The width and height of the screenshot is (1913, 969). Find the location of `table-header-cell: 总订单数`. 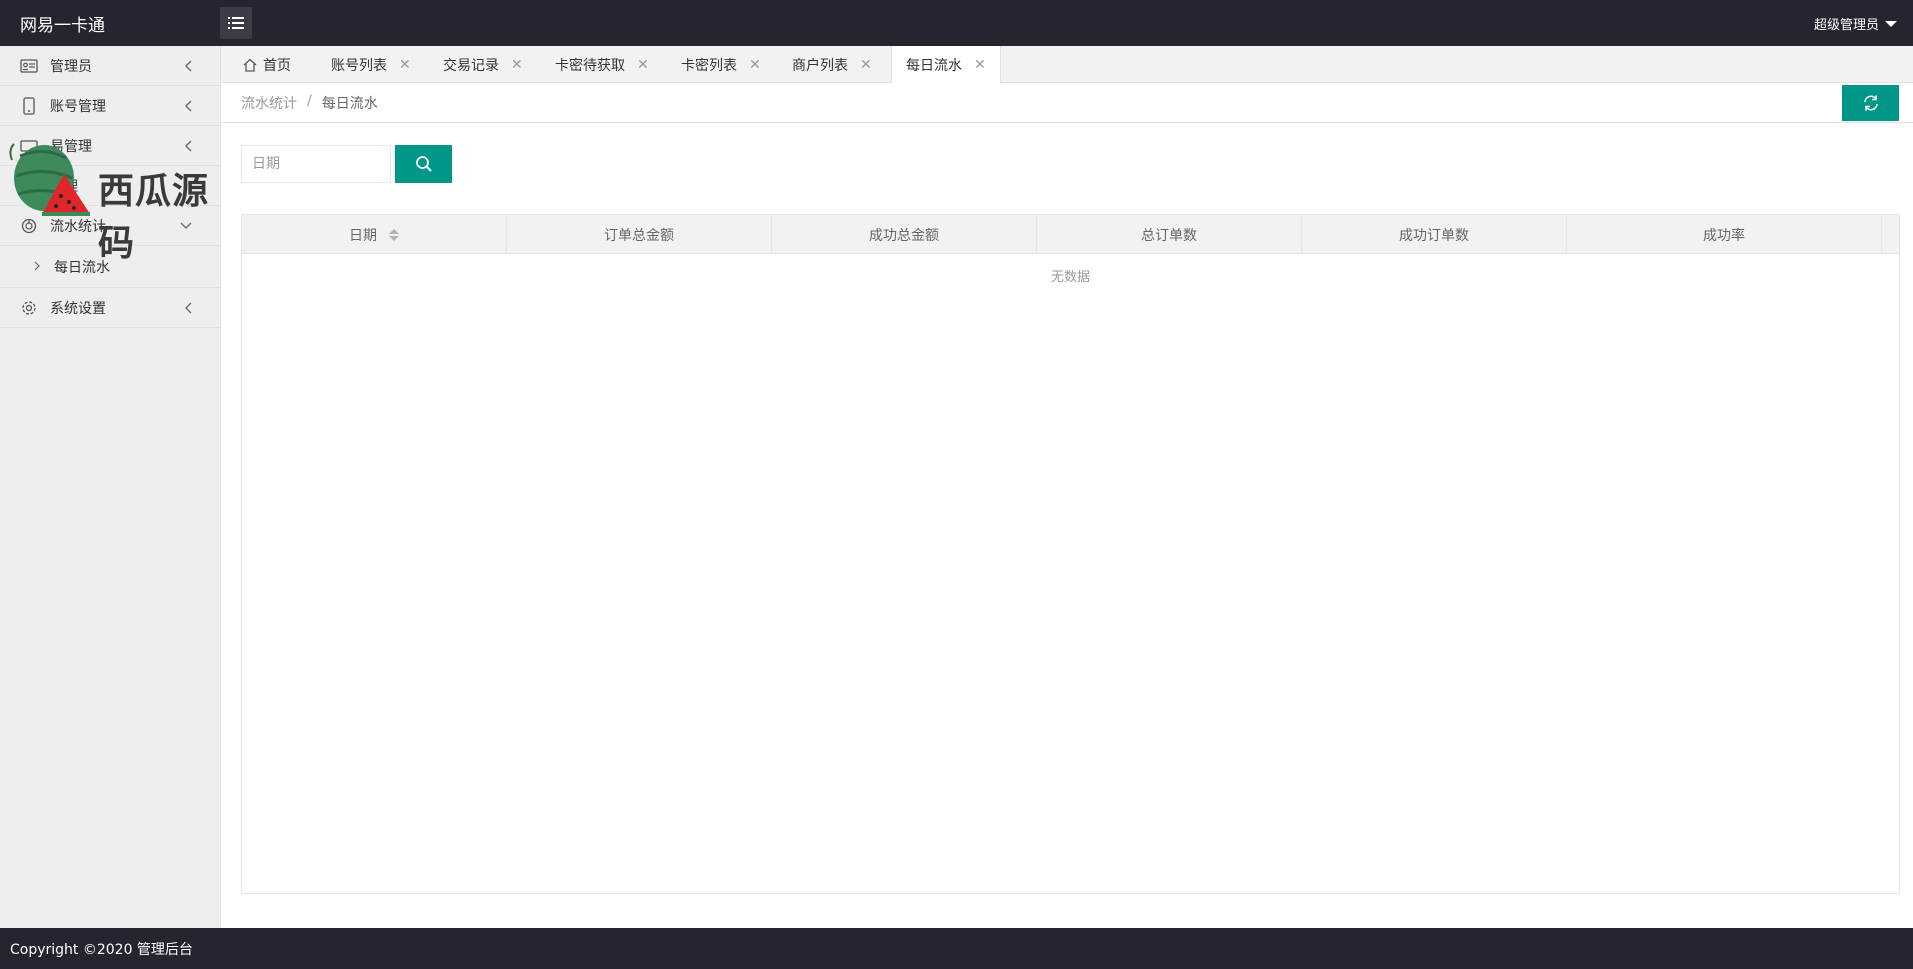

table-header-cell: 总订单数 is located at coordinates (1169, 234).